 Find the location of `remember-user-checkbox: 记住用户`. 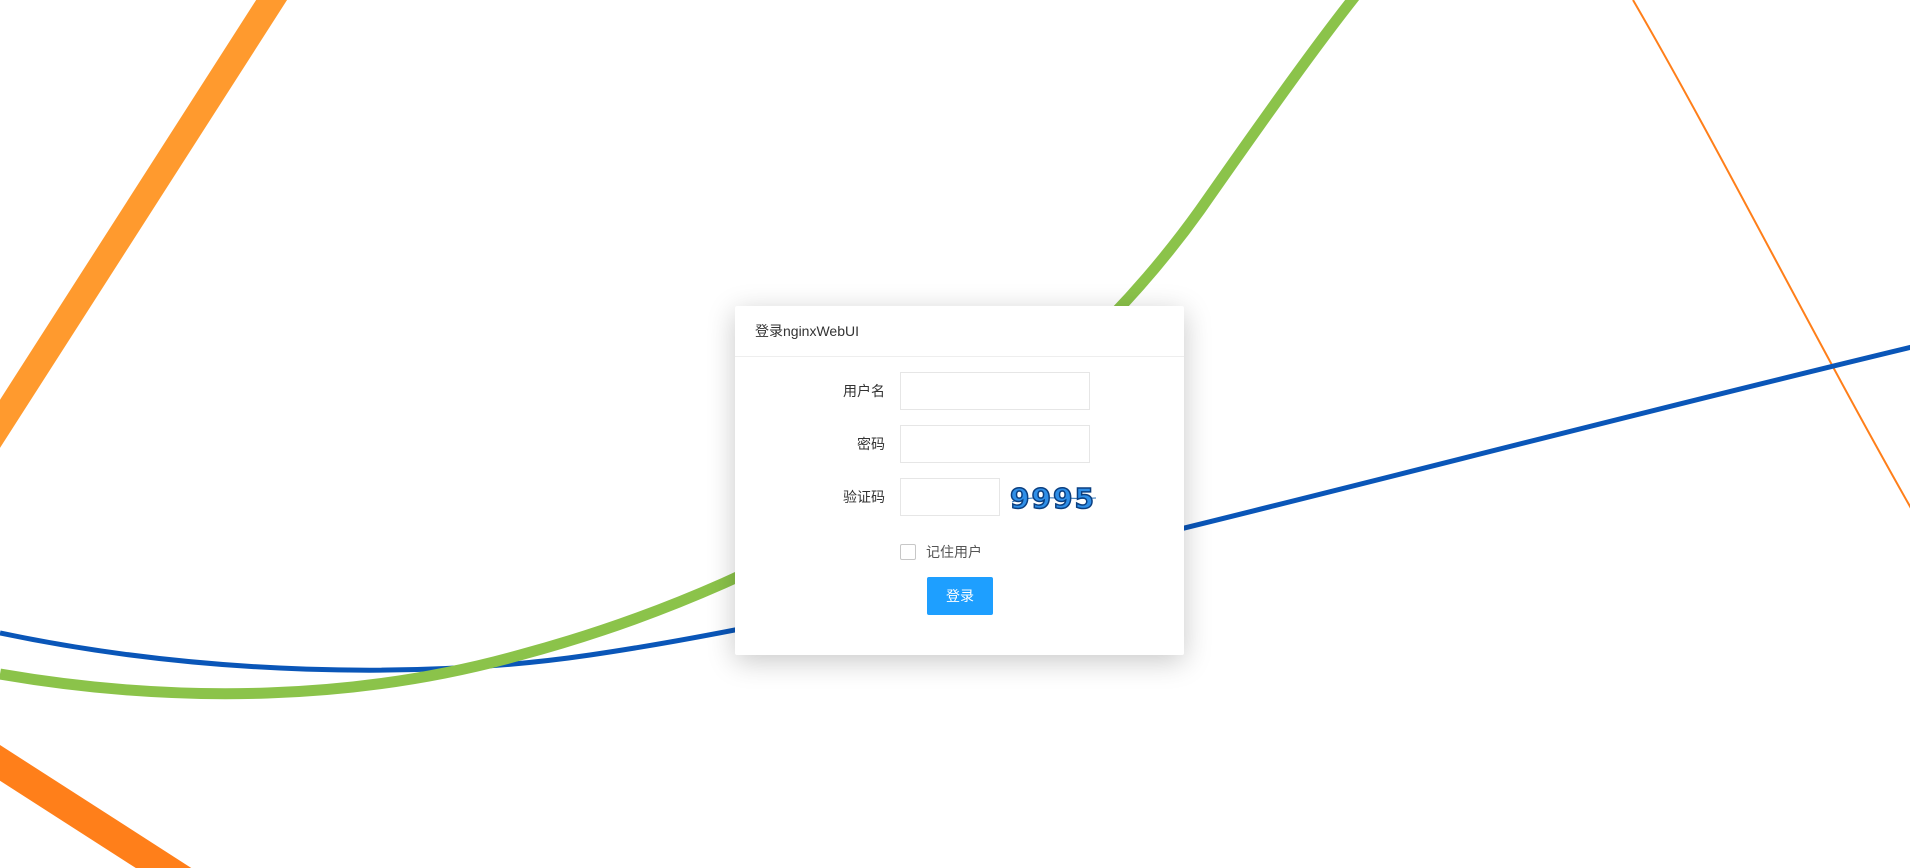

remember-user-checkbox: 记住用户 is located at coordinates (941, 552).